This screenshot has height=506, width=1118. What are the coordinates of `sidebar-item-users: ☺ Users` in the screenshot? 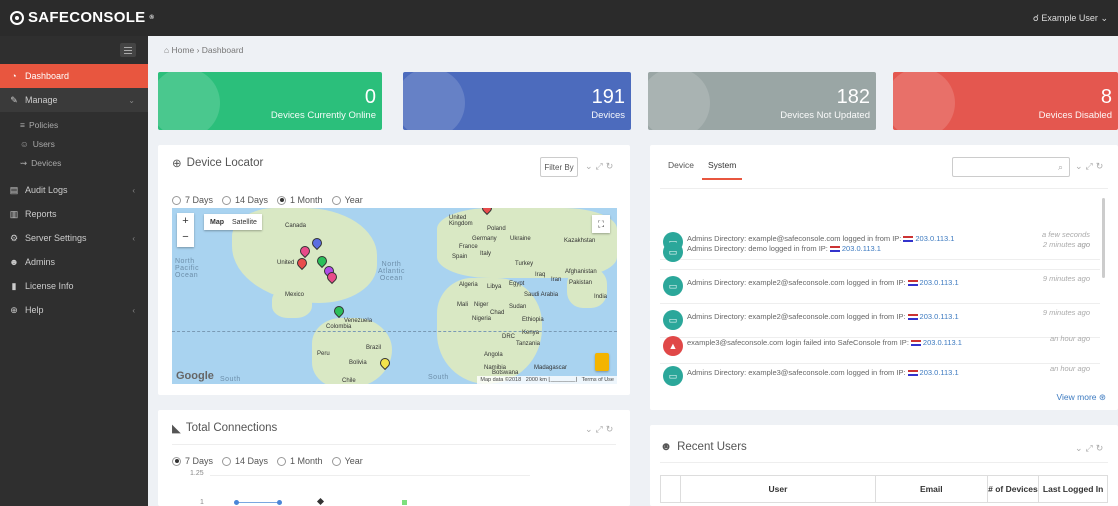 It's located at (37, 144).